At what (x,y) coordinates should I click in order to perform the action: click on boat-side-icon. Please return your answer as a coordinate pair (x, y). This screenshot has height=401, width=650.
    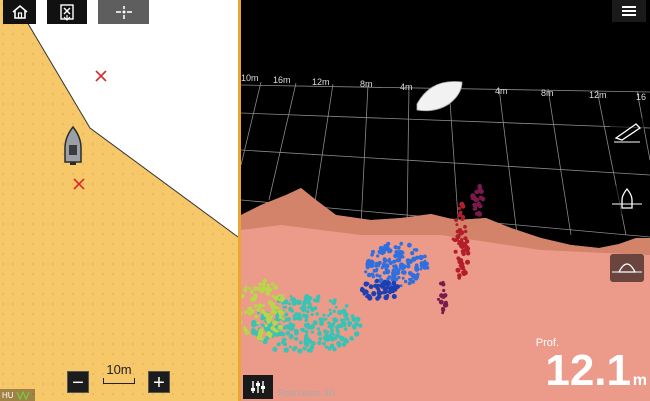
    Looking at the image, I should click on (627, 198).